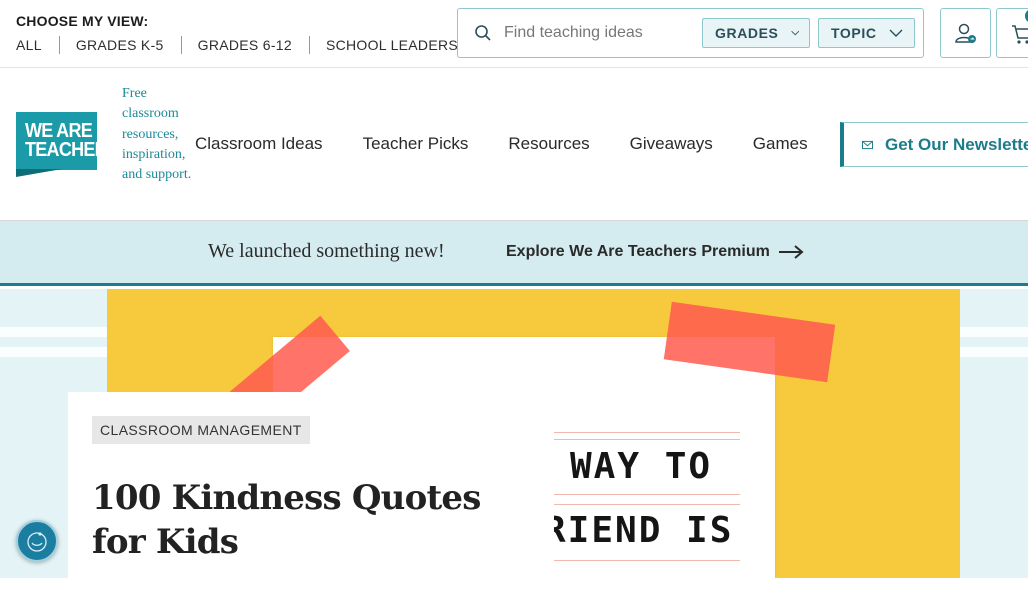  What do you see at coordinates (312, 520) in the screenshot?
I see `article-title: 100 Kindness Quotes for Kids` at bounding box center [312, 520].